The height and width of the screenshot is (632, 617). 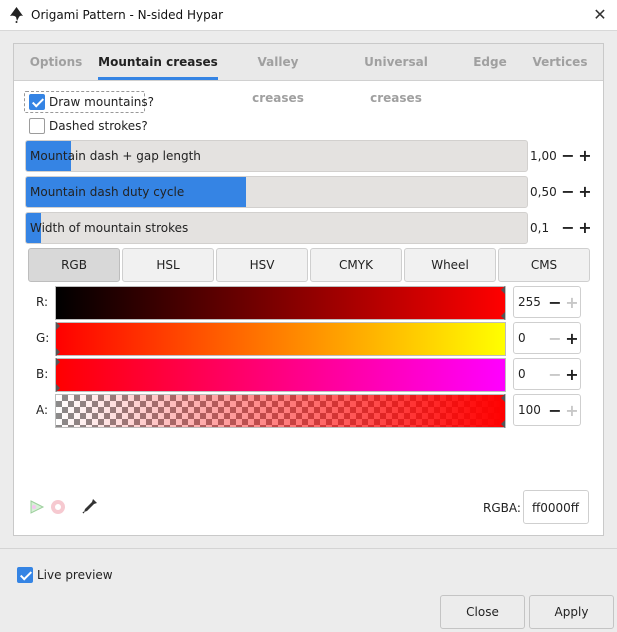 What do you see at coordinates (308, 548) in the screenshot?
I see `separator` at bounding box center [308, 548].